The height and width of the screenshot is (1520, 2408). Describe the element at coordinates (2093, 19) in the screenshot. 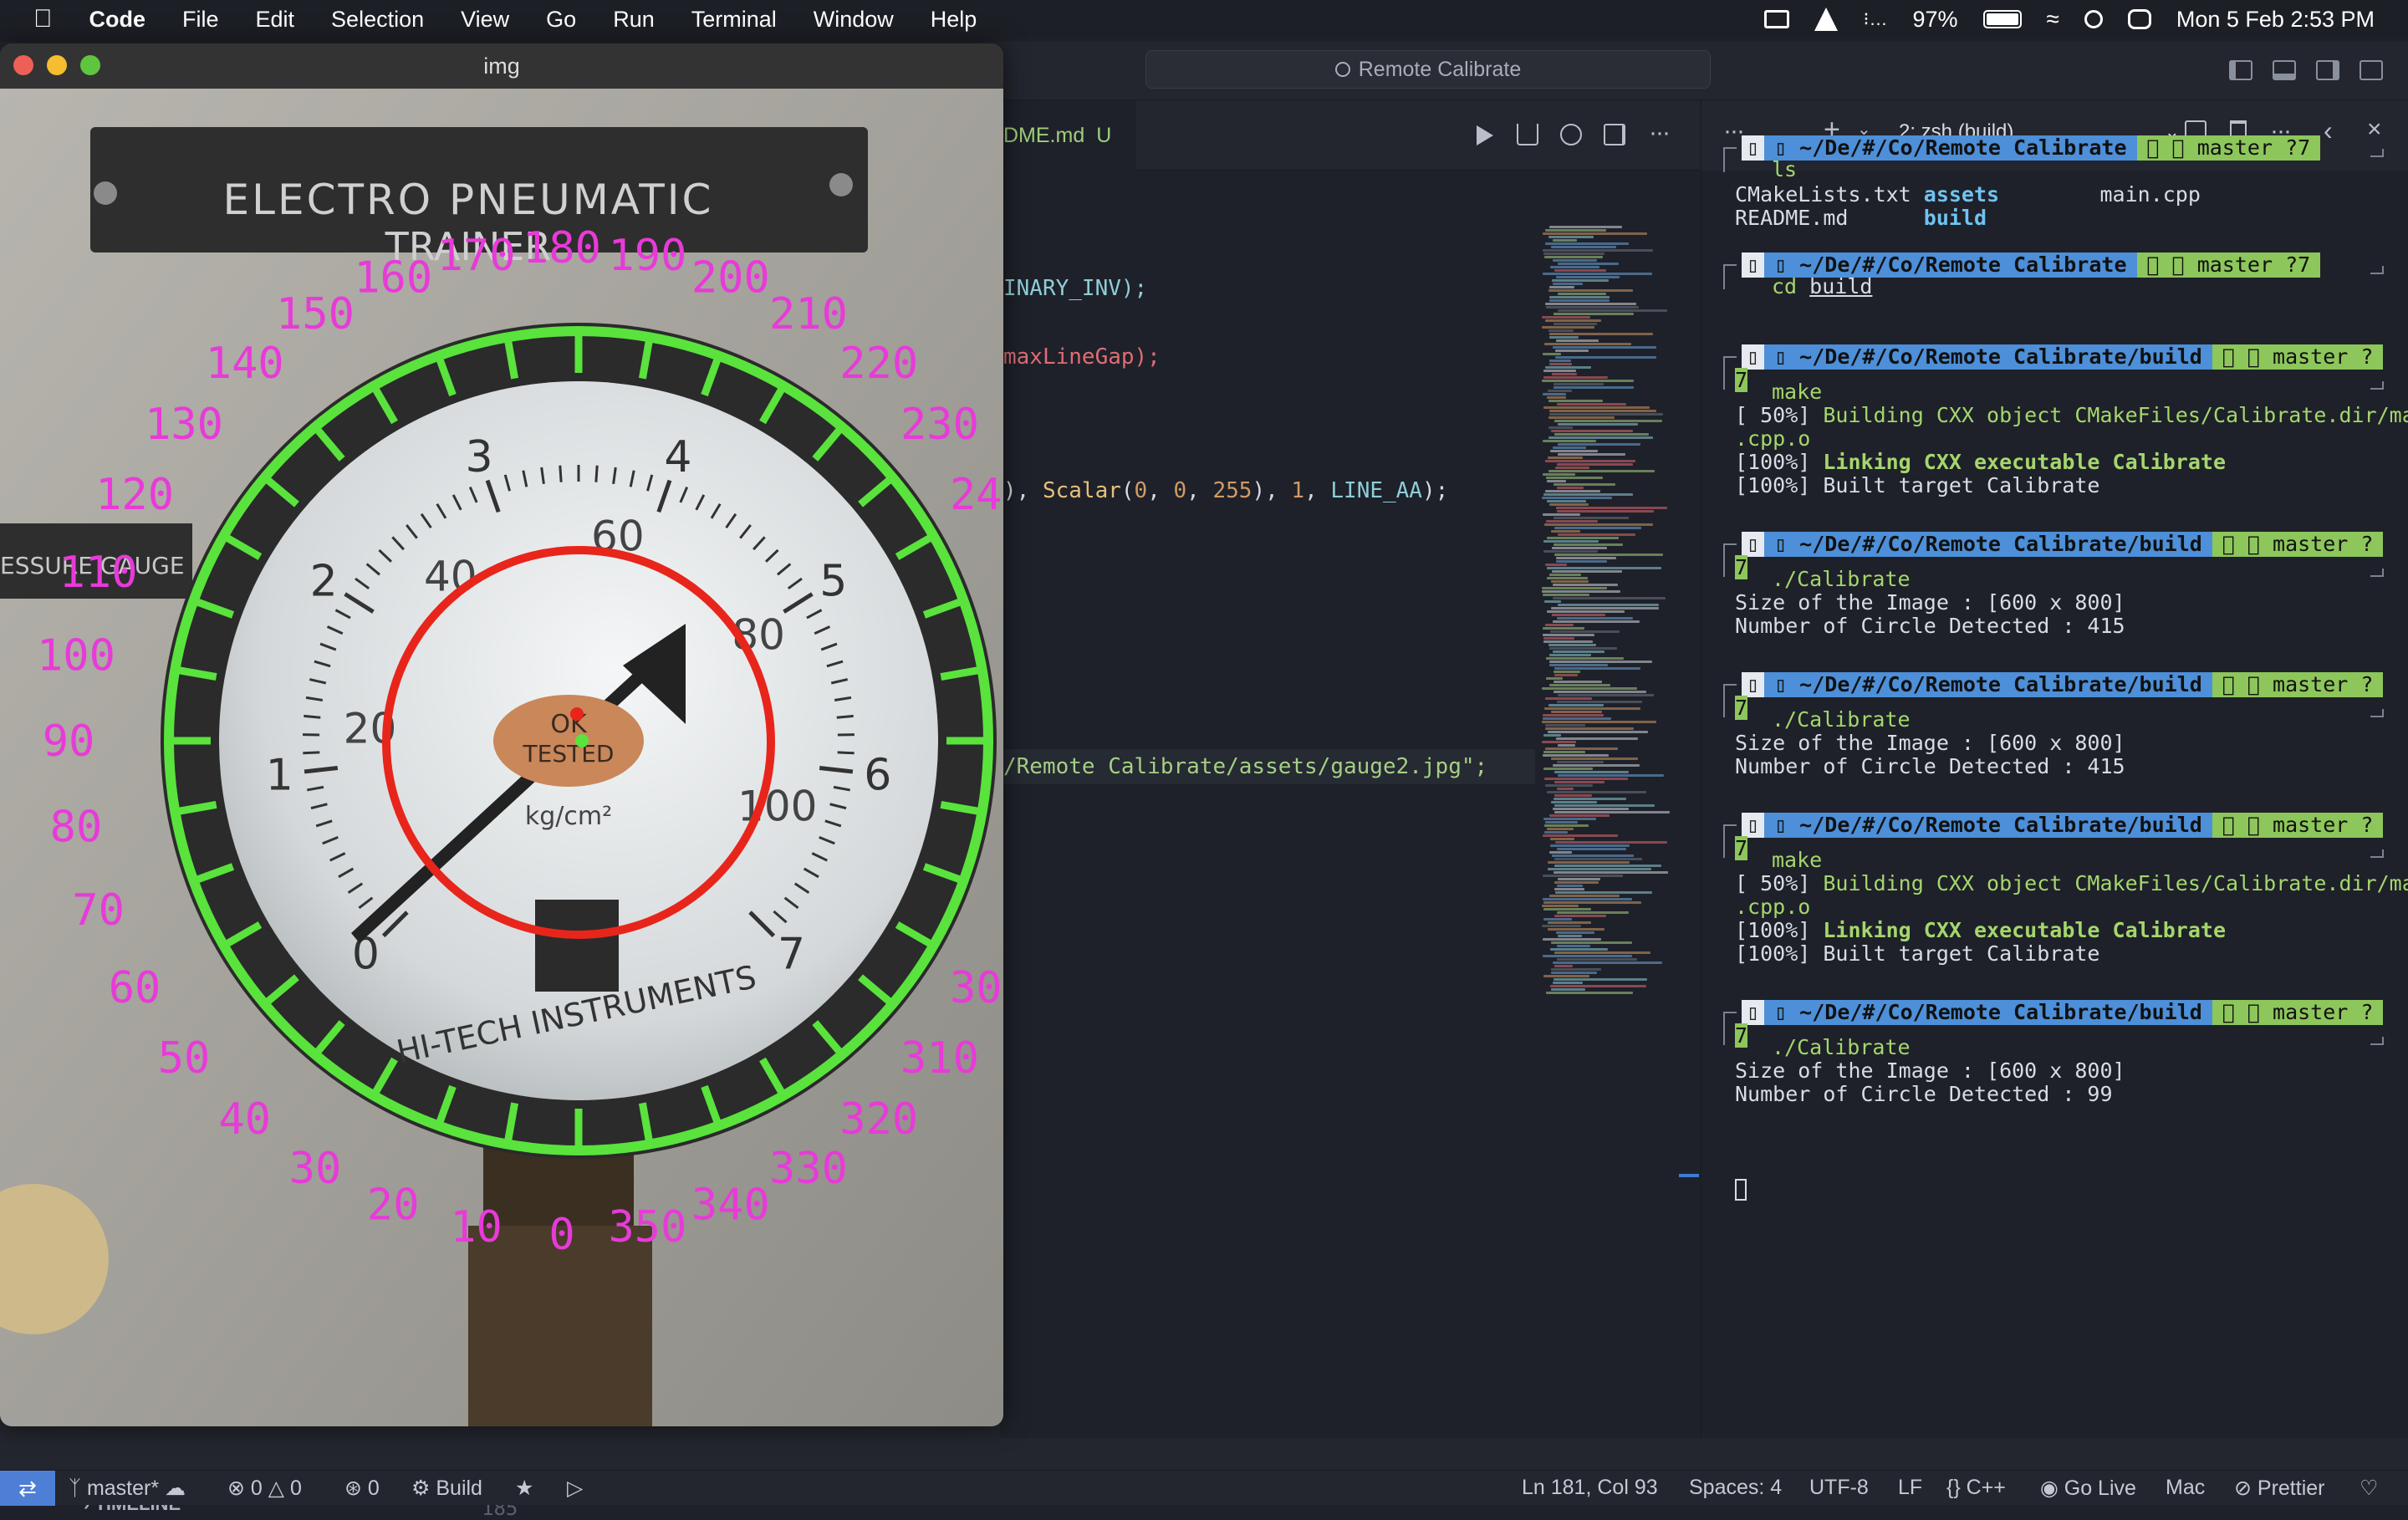

I see `spotlight-search-icon` at that location.